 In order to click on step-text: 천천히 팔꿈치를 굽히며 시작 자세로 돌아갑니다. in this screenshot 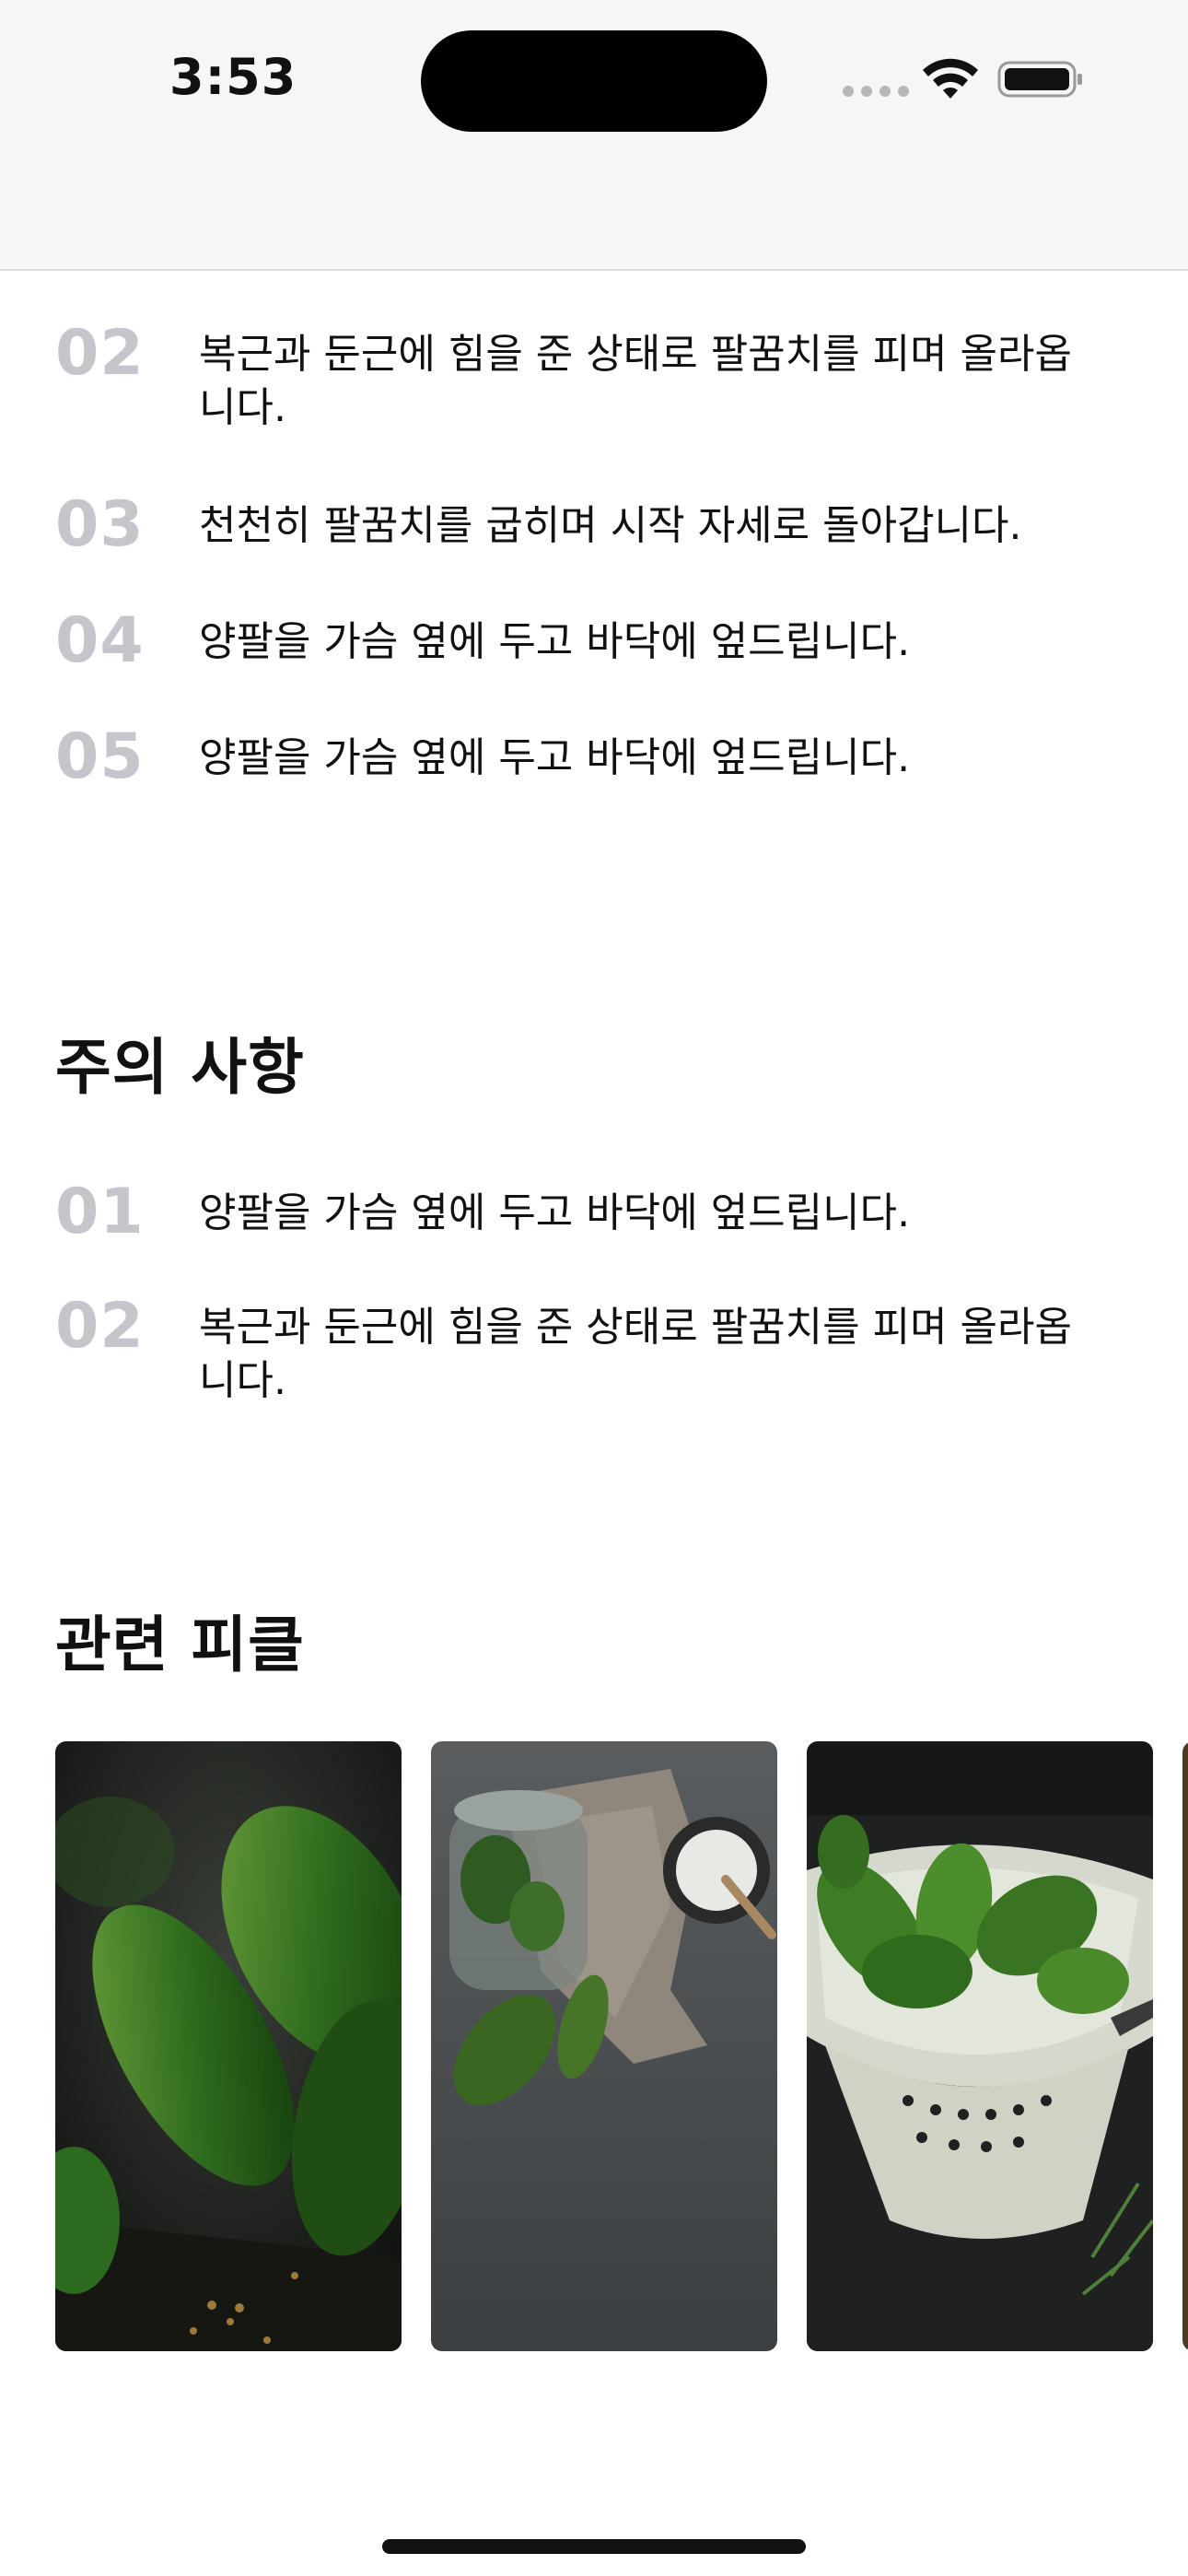, I will do `click(610, 525)`.